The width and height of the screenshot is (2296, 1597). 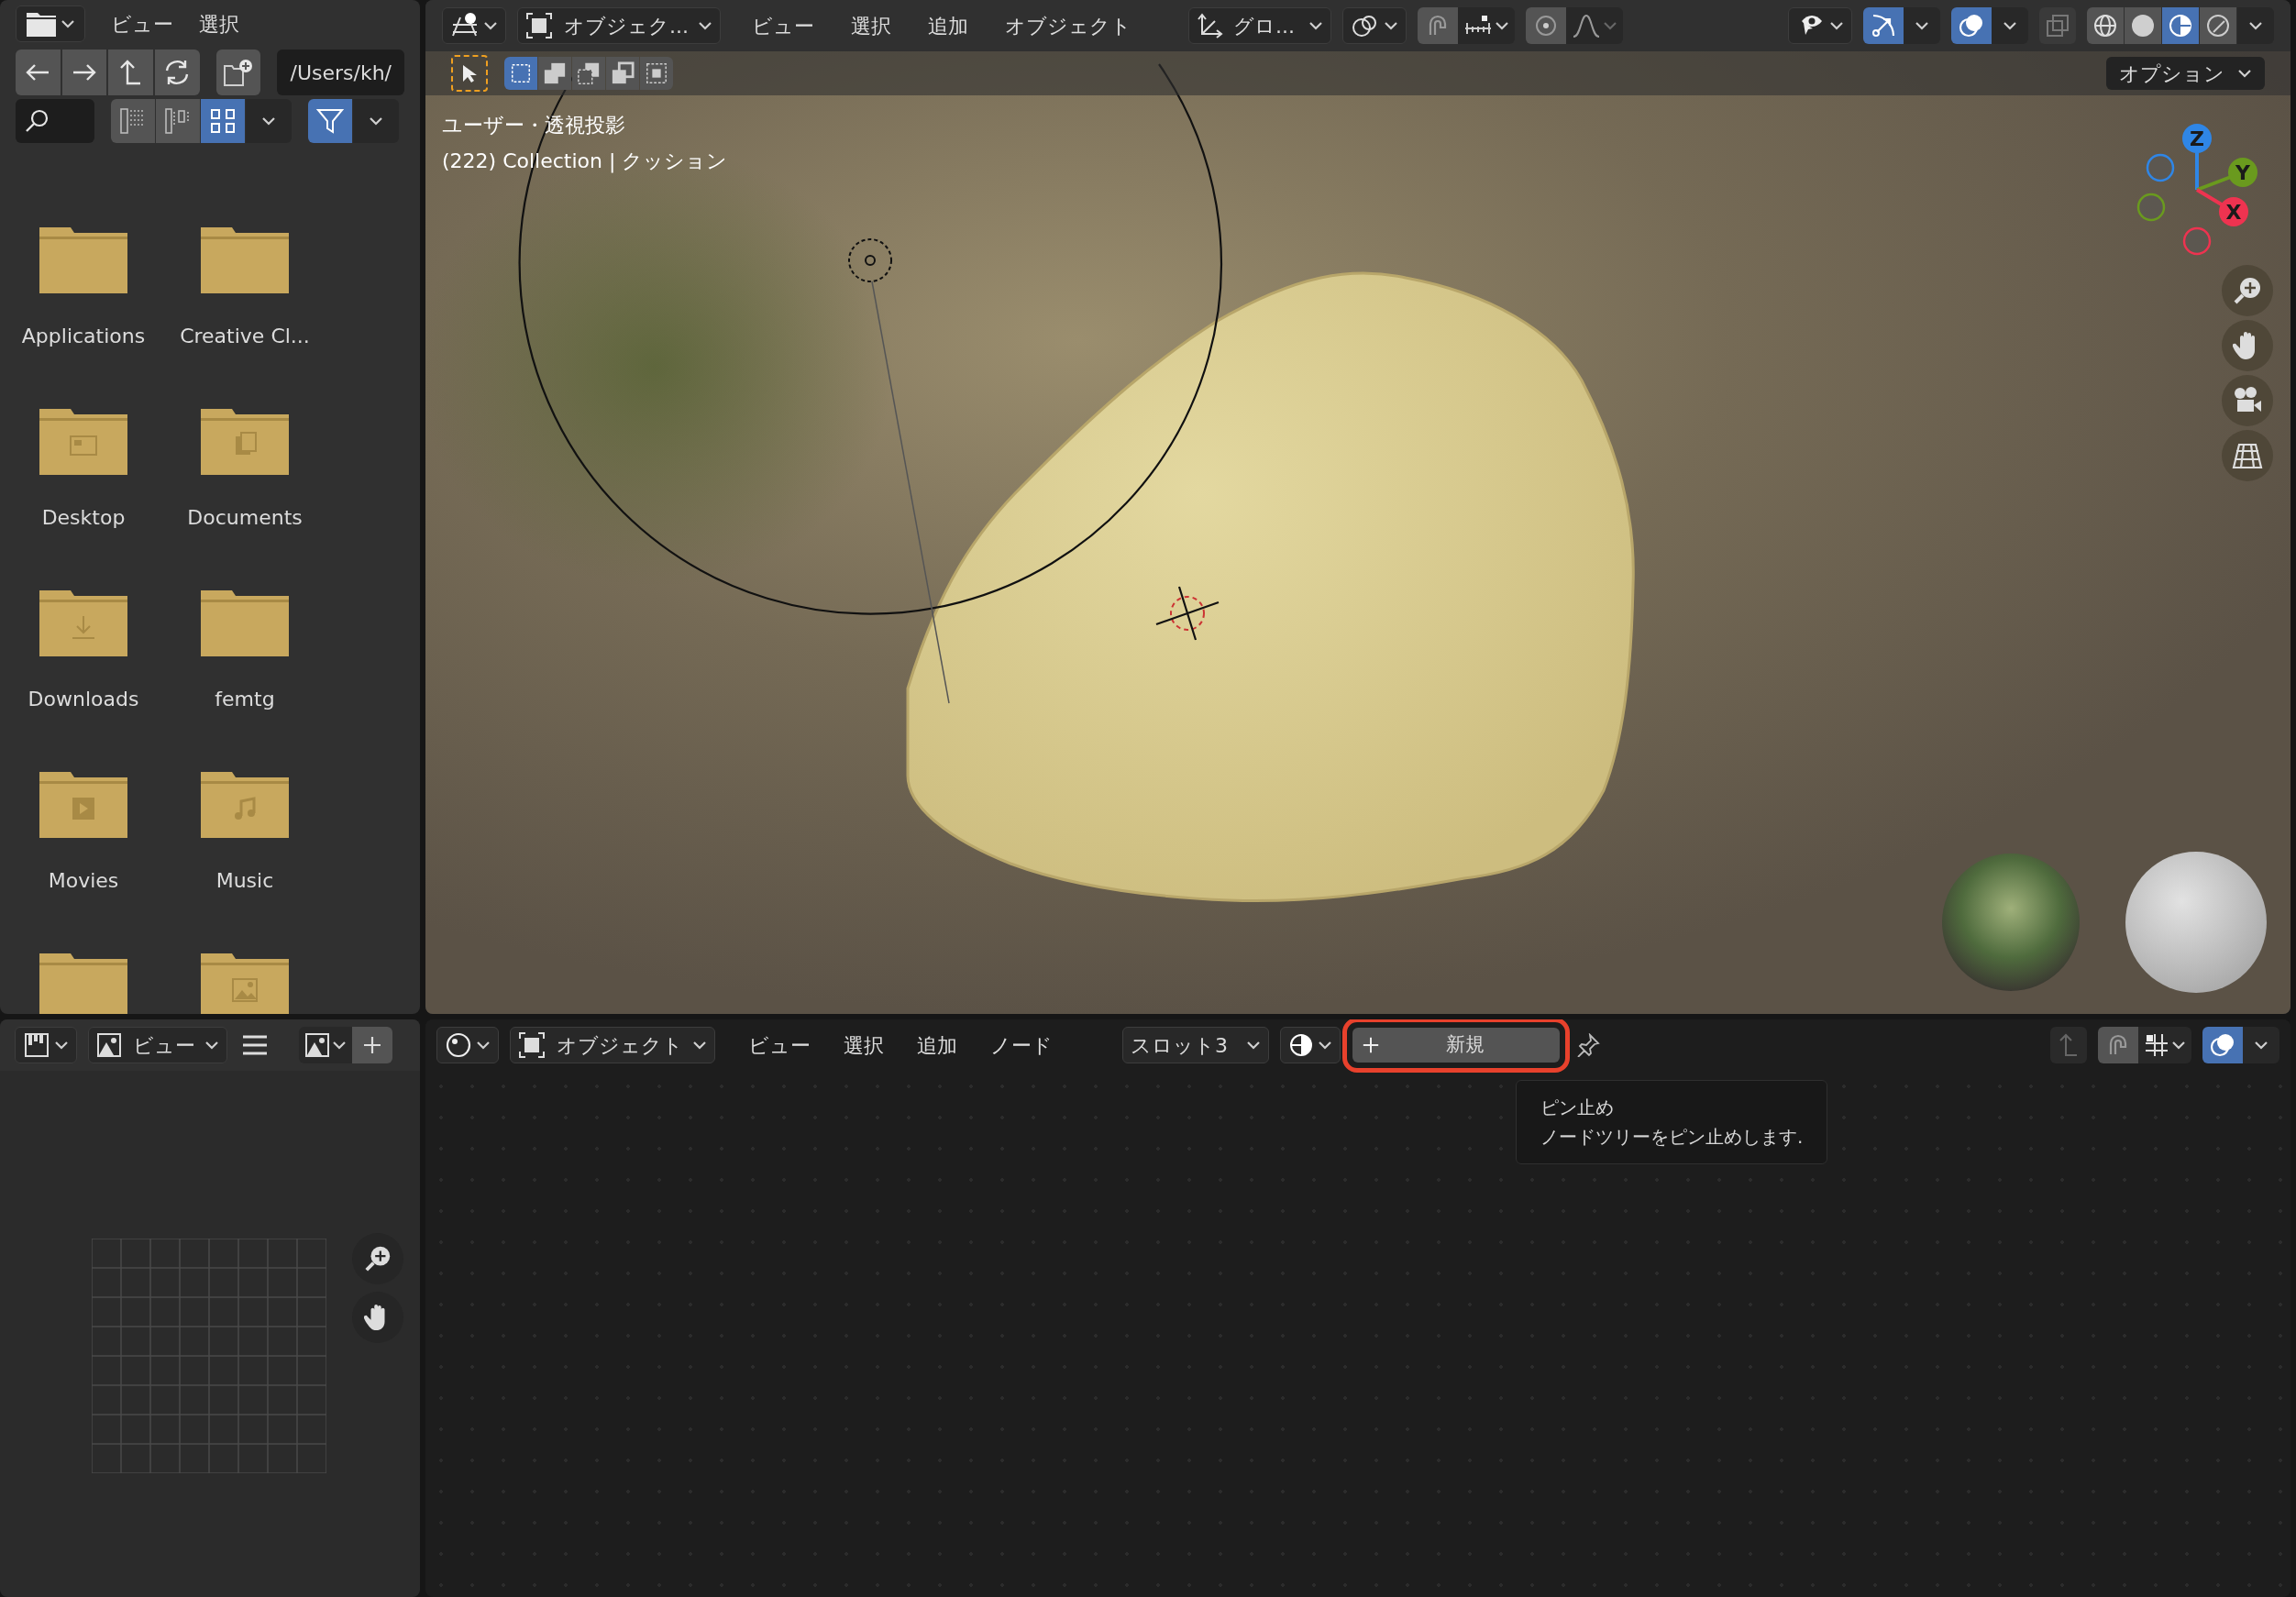 I want to click on image-editor-icon, so click(x=36, y=1045).